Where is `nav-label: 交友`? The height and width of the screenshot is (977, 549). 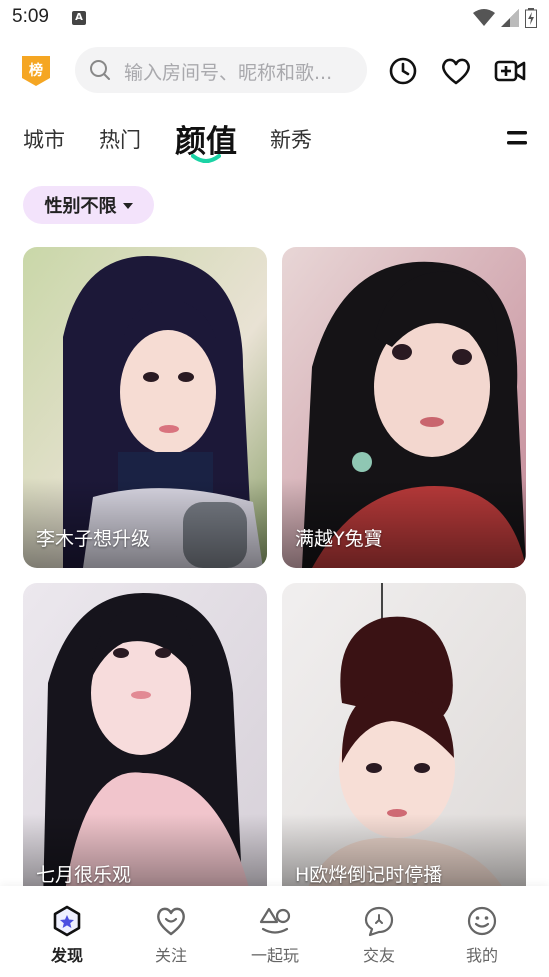 nav-label: 交友 is located at coordinates (378, 955).